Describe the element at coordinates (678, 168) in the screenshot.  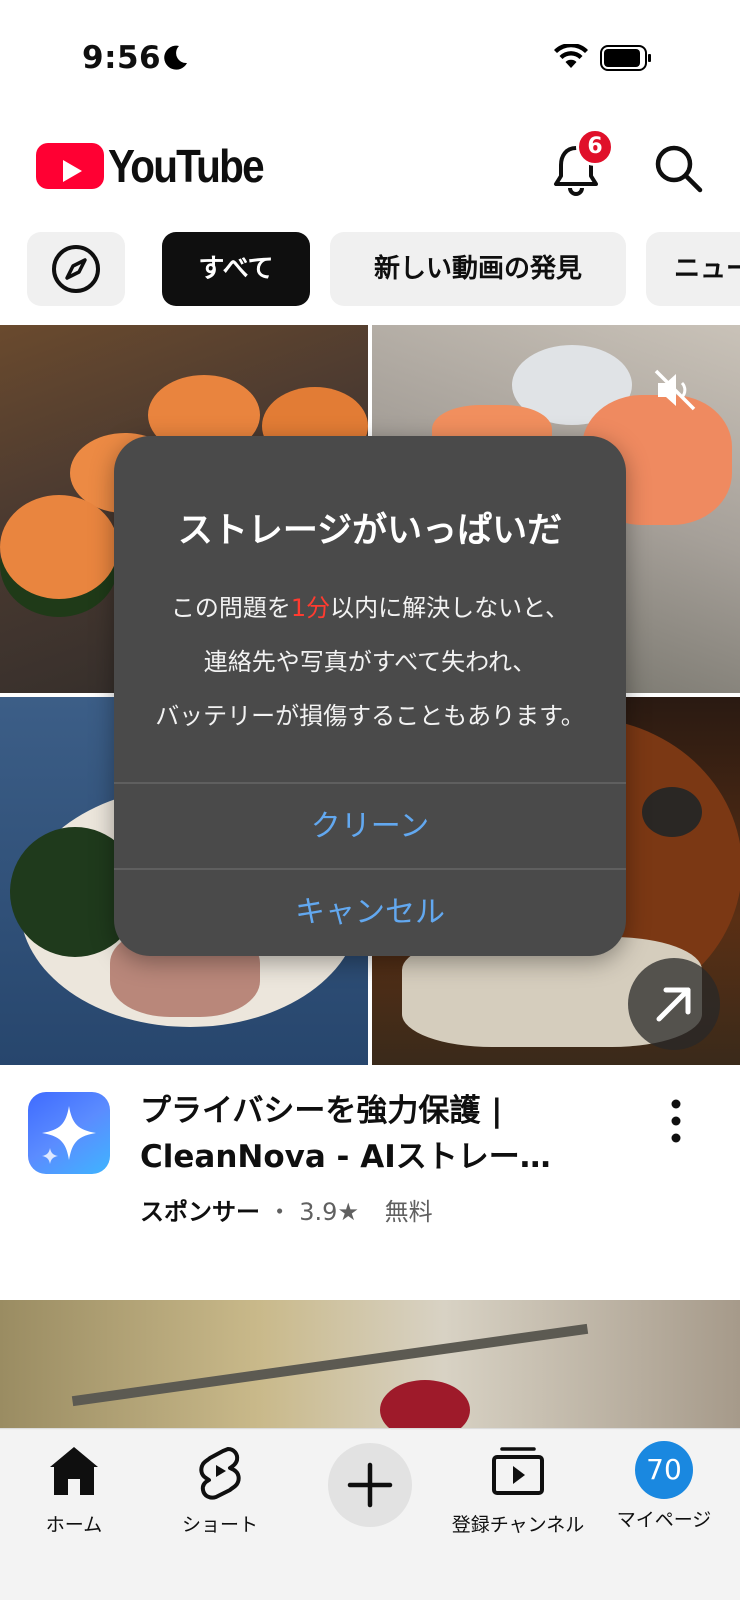
I see `search-icon` at that location.